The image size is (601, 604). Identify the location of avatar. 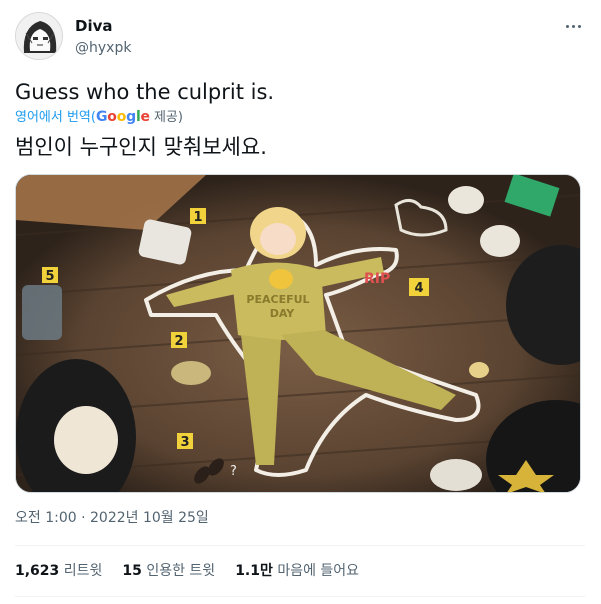
(39, 36).